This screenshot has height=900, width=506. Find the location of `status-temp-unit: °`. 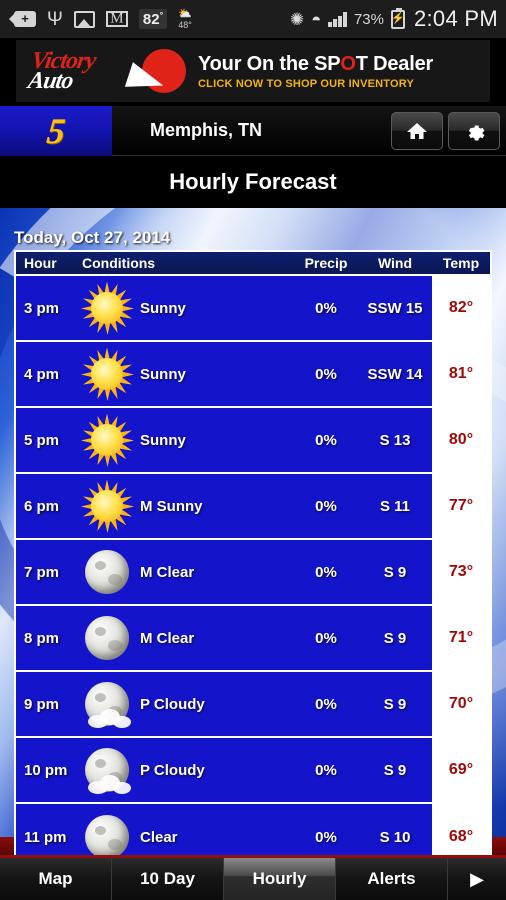

status-temp-unit: ° is located at coordinates (161, 15).